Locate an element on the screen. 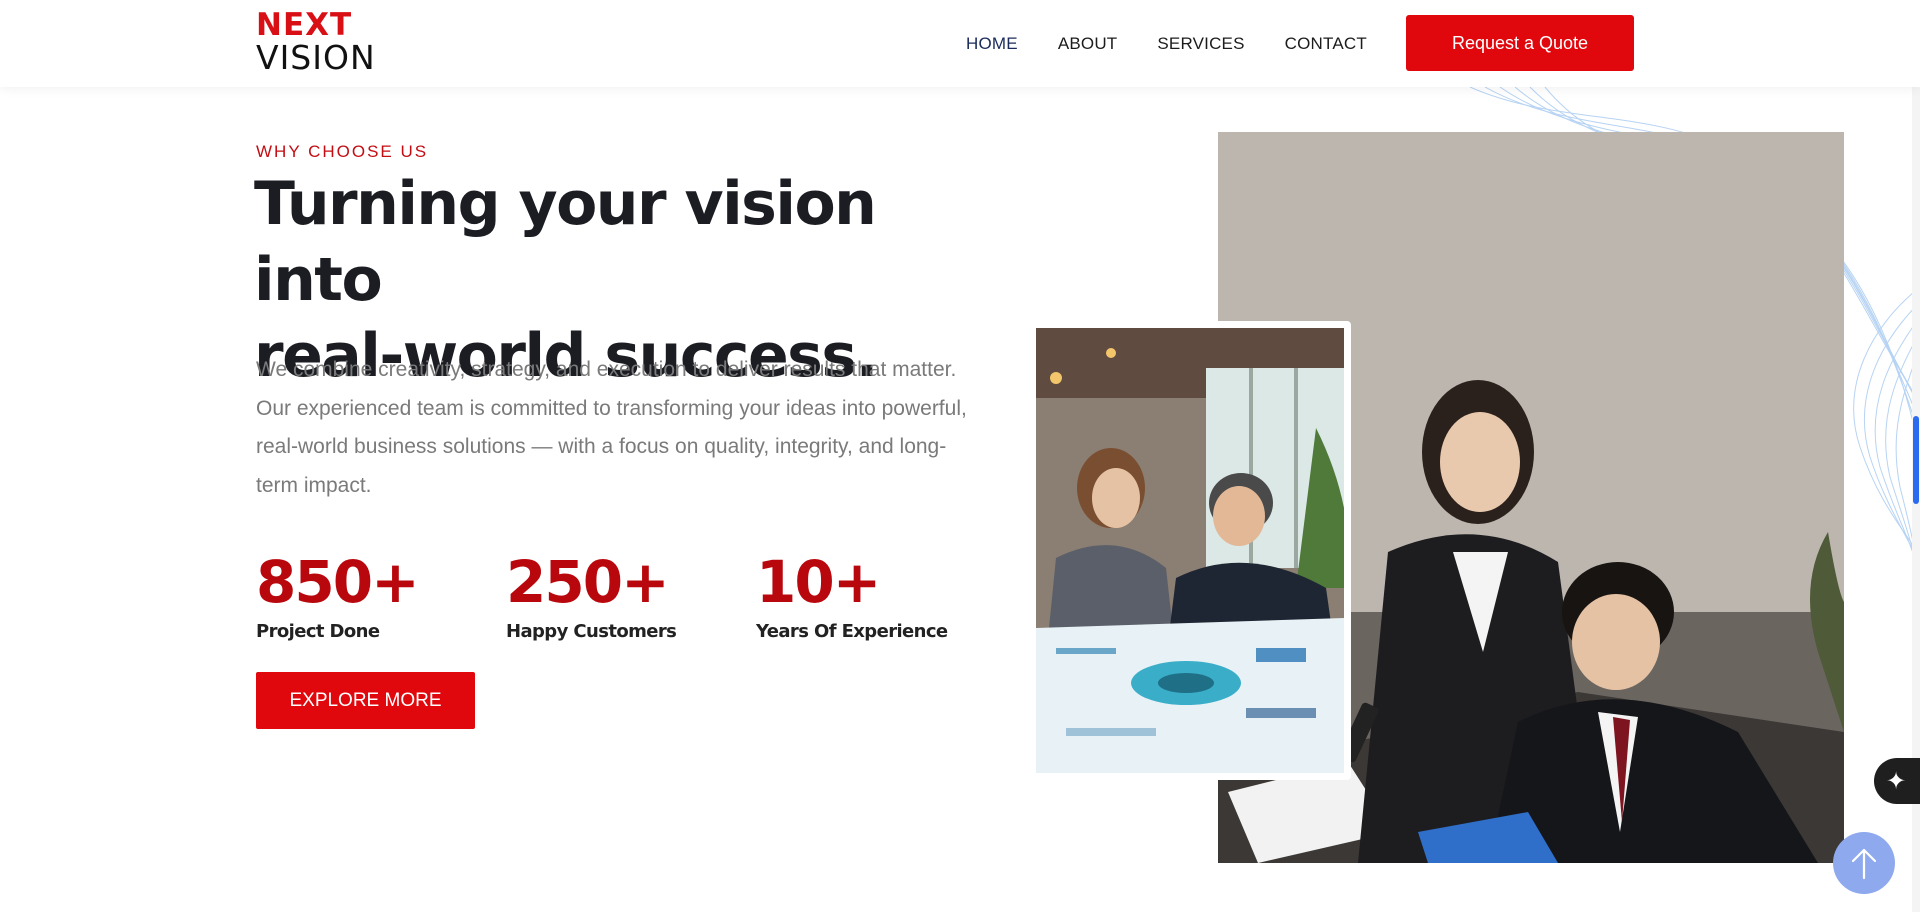 This screenshot has width=1920, height=912. stat-experience: 10+ Years Of Experience is located at coordinates (881, 594).